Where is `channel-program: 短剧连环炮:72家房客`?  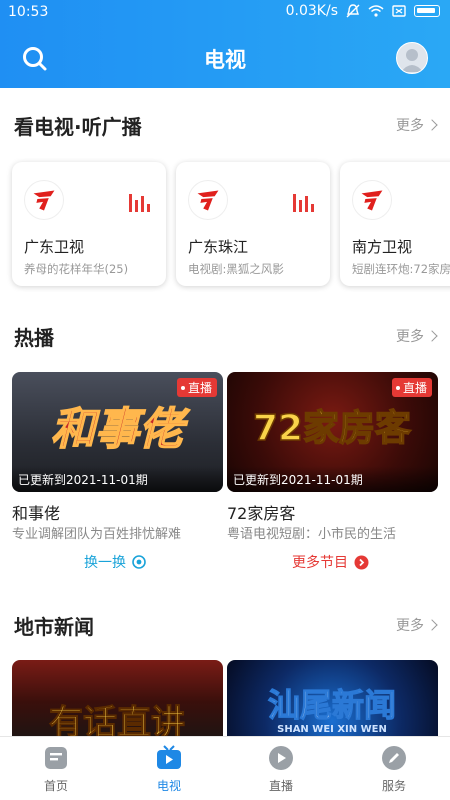 channel-program: 短剧连环炮:72家房客 is located at coordinates (401, 269).